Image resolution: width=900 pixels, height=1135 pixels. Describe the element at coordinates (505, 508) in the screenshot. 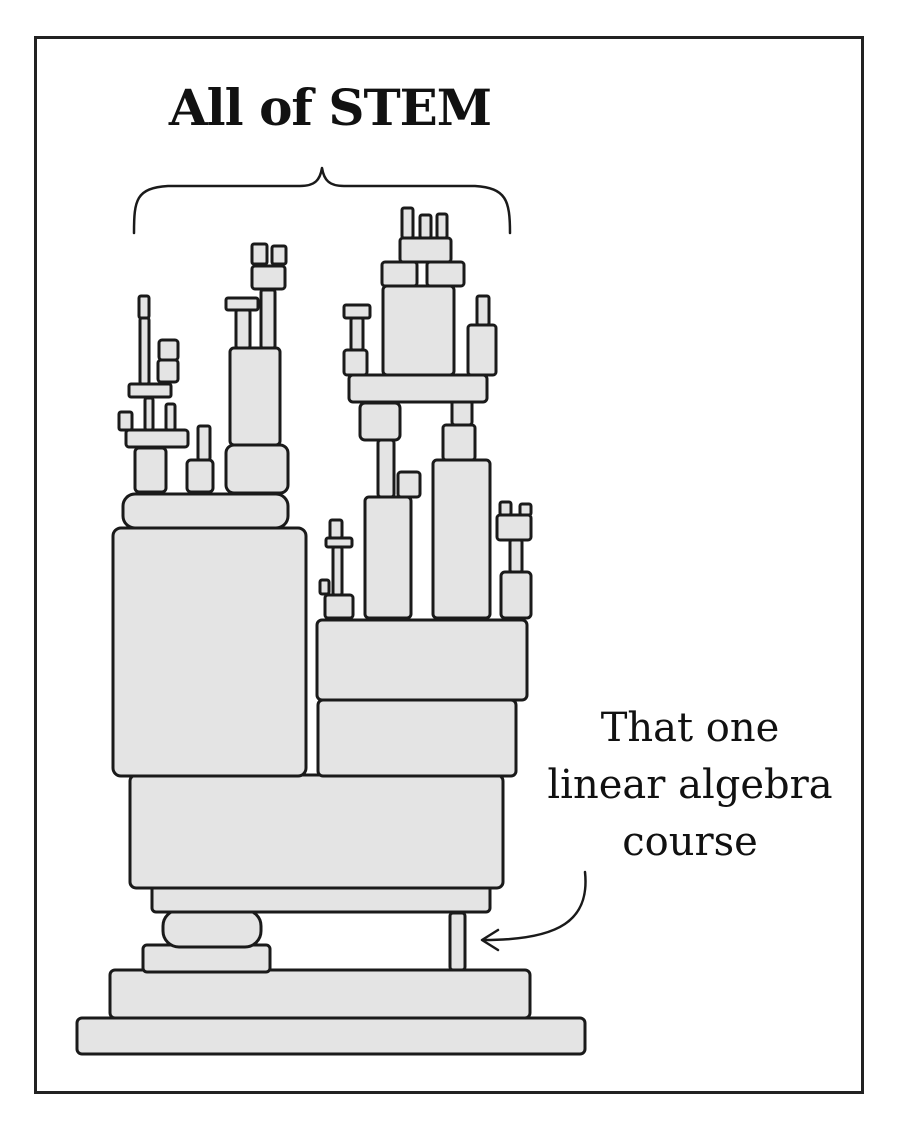

I see `rt-edge-tip-a` at that location.